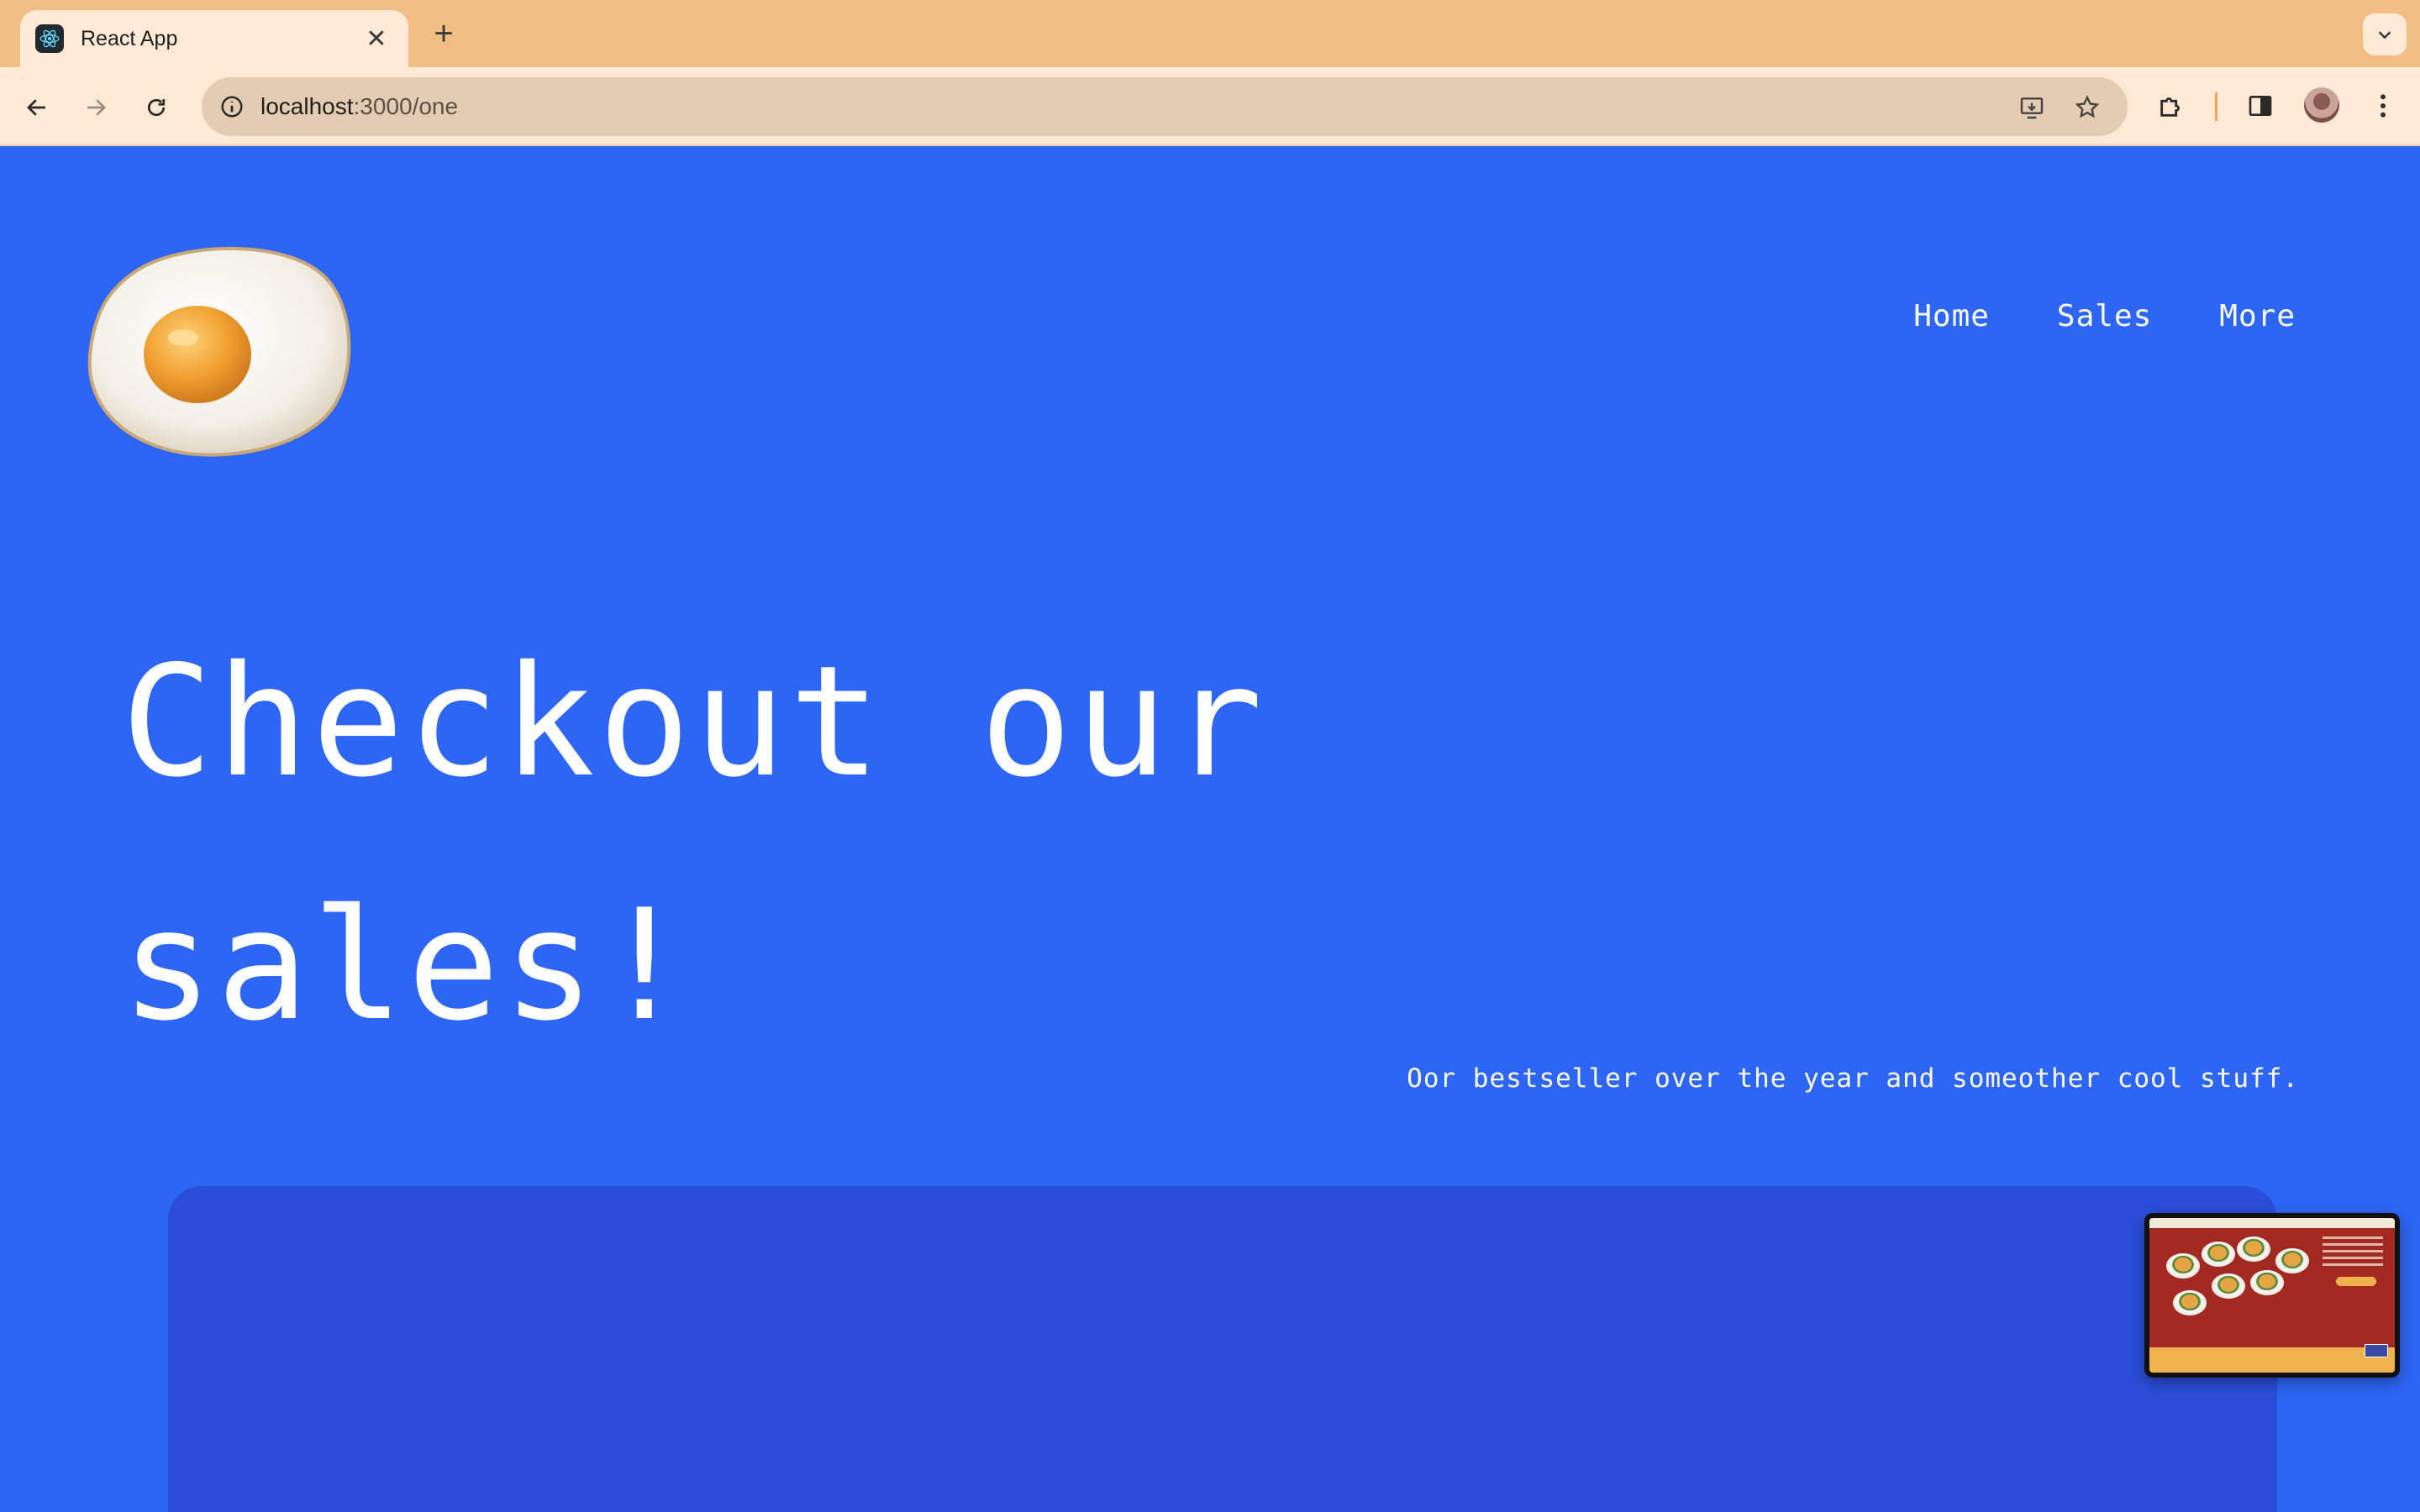 The width and height of the screenshot is (2420, 1512). I want to click on browser-toolbar: localhost:3000/one, so click(1210, 106).